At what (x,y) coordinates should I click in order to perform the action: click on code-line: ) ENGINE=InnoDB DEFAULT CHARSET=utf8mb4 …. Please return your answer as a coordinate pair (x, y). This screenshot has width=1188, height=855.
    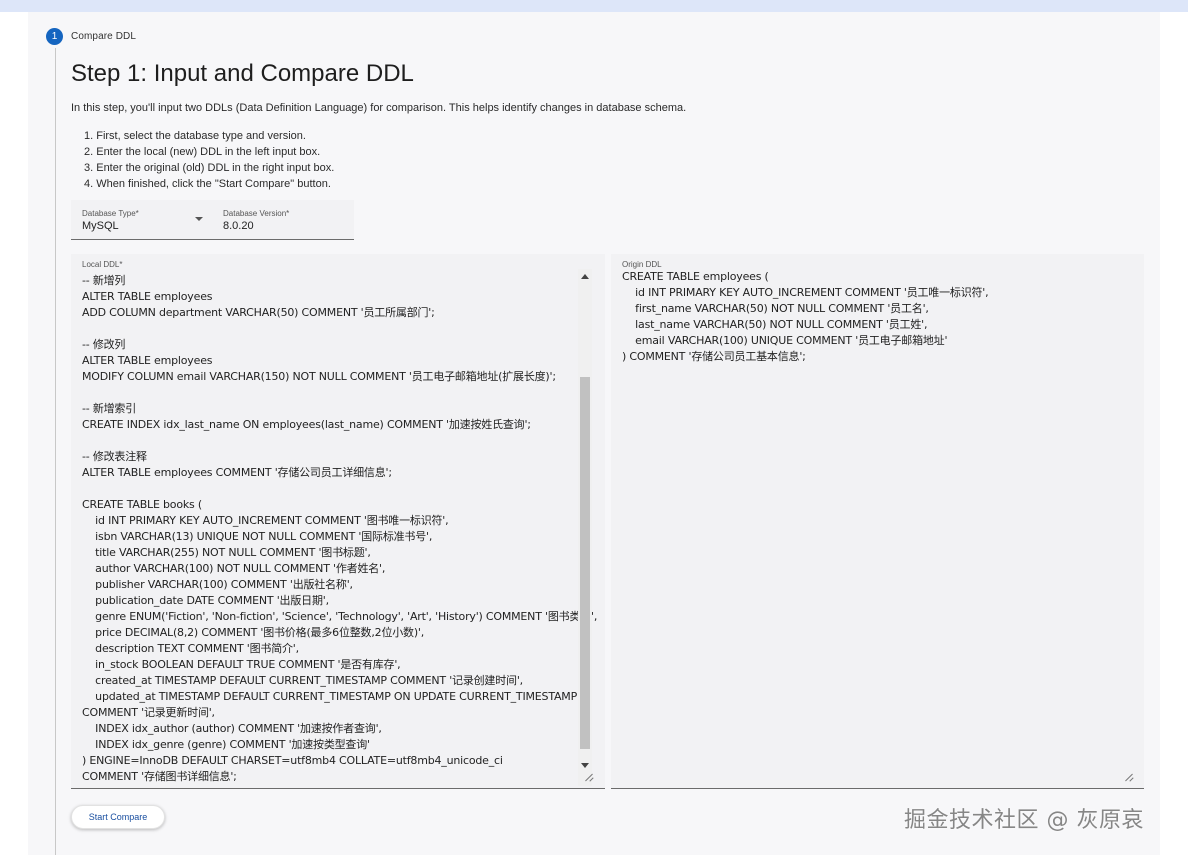
    Looking at the image, I should click on (292, 760).